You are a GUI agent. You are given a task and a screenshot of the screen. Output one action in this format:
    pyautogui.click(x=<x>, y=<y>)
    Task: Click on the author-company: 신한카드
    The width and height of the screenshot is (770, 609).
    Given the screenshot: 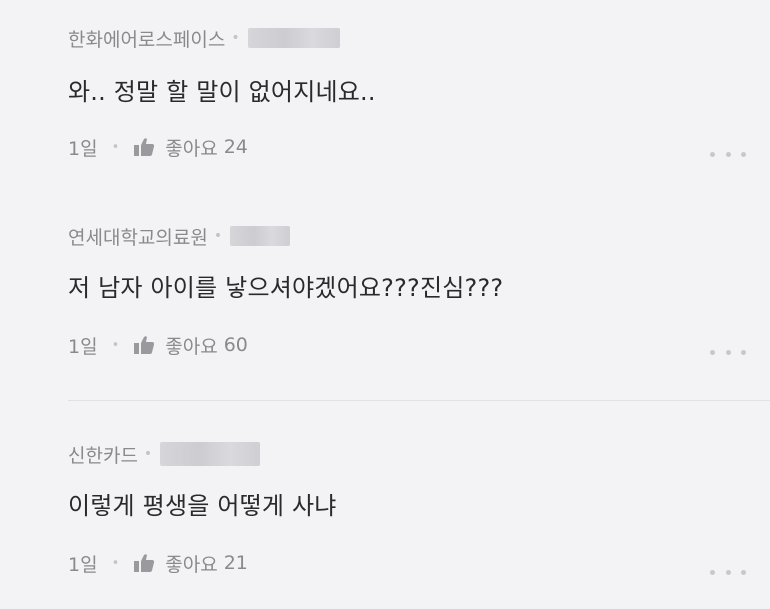 What is the action you would take?
    pyautogui.click(x=103, y=454)
    